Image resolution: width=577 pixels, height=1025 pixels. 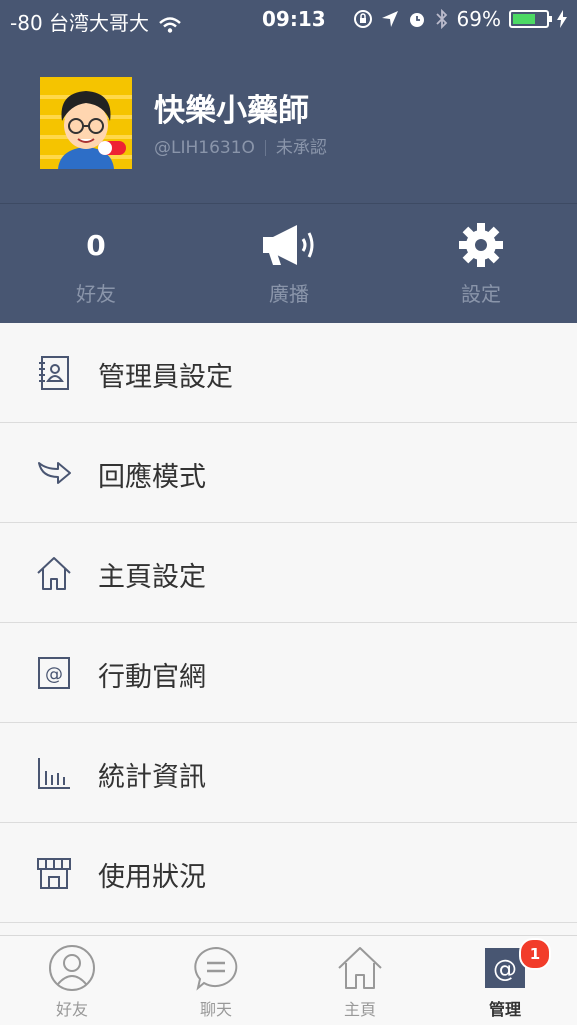 I want to click on menu-label: 回應模式, so click(x=152, y=477).